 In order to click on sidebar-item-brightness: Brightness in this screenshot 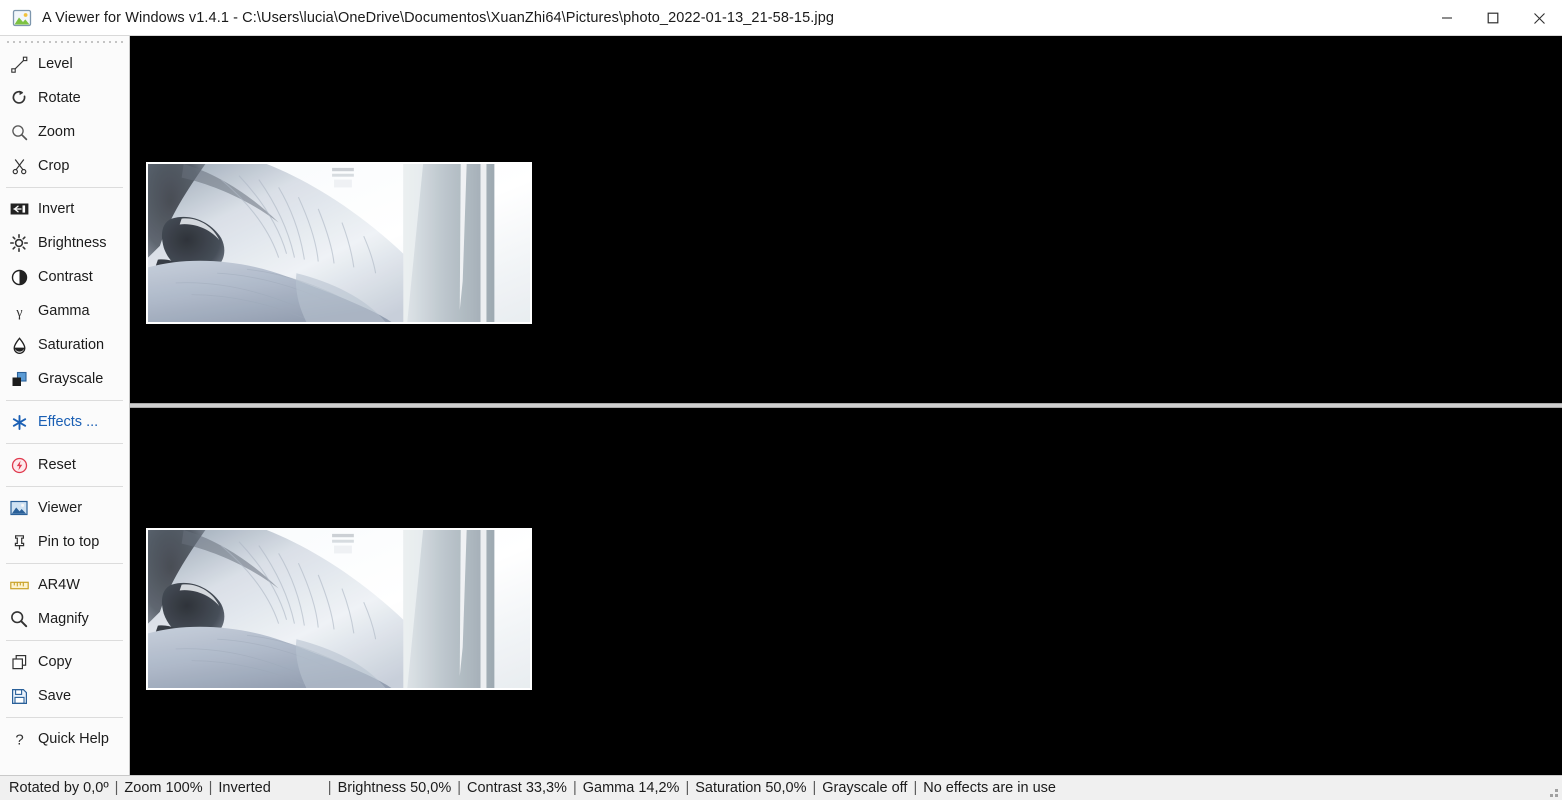, I will do `click(64, 243)`.